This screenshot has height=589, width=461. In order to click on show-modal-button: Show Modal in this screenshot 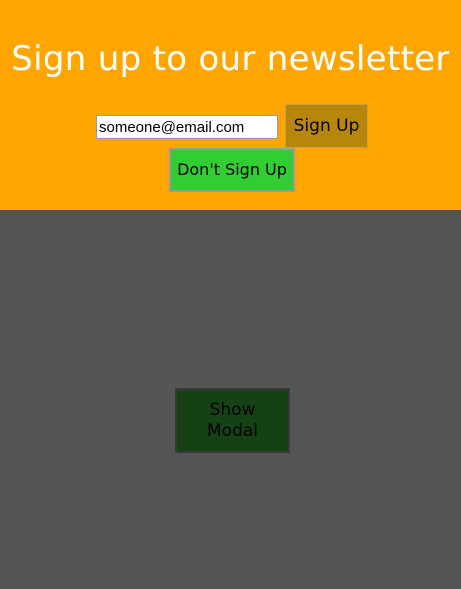, I will do `click(232, 420)`.